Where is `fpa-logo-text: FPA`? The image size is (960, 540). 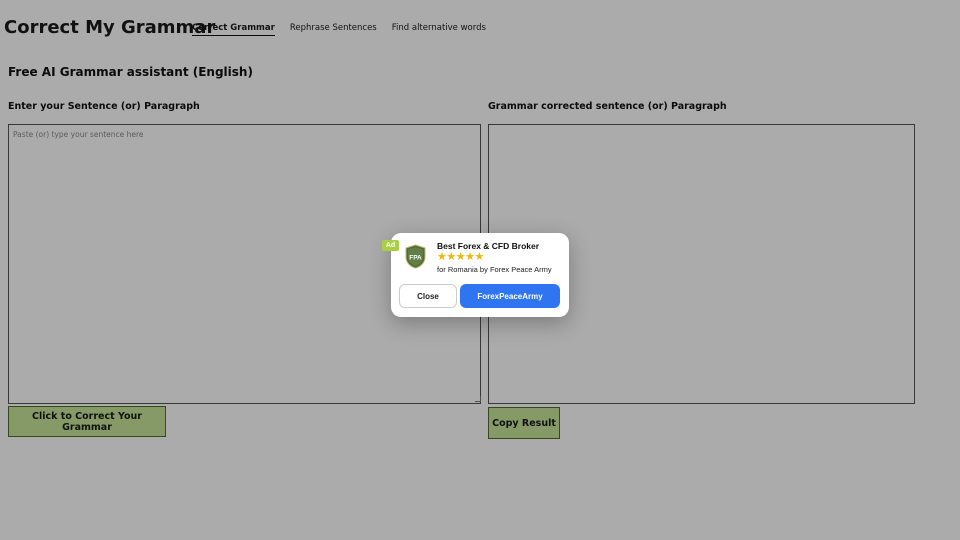 fpa-logo-text: FPA is located at coordinates (415, 258).